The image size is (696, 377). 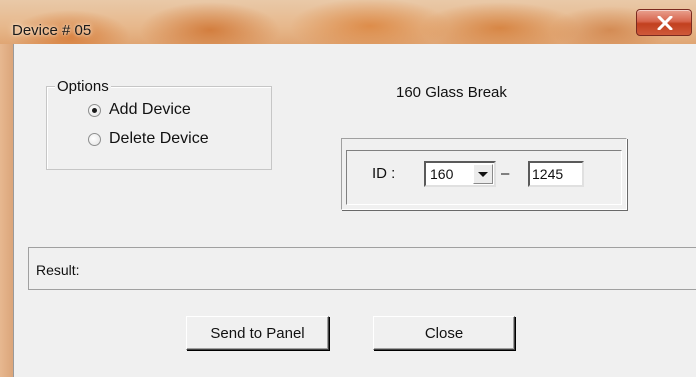 What do you see at coordinates (83, 86) in the screenshot?
I see `options-legend: Options` at bounding box center [83, 86].